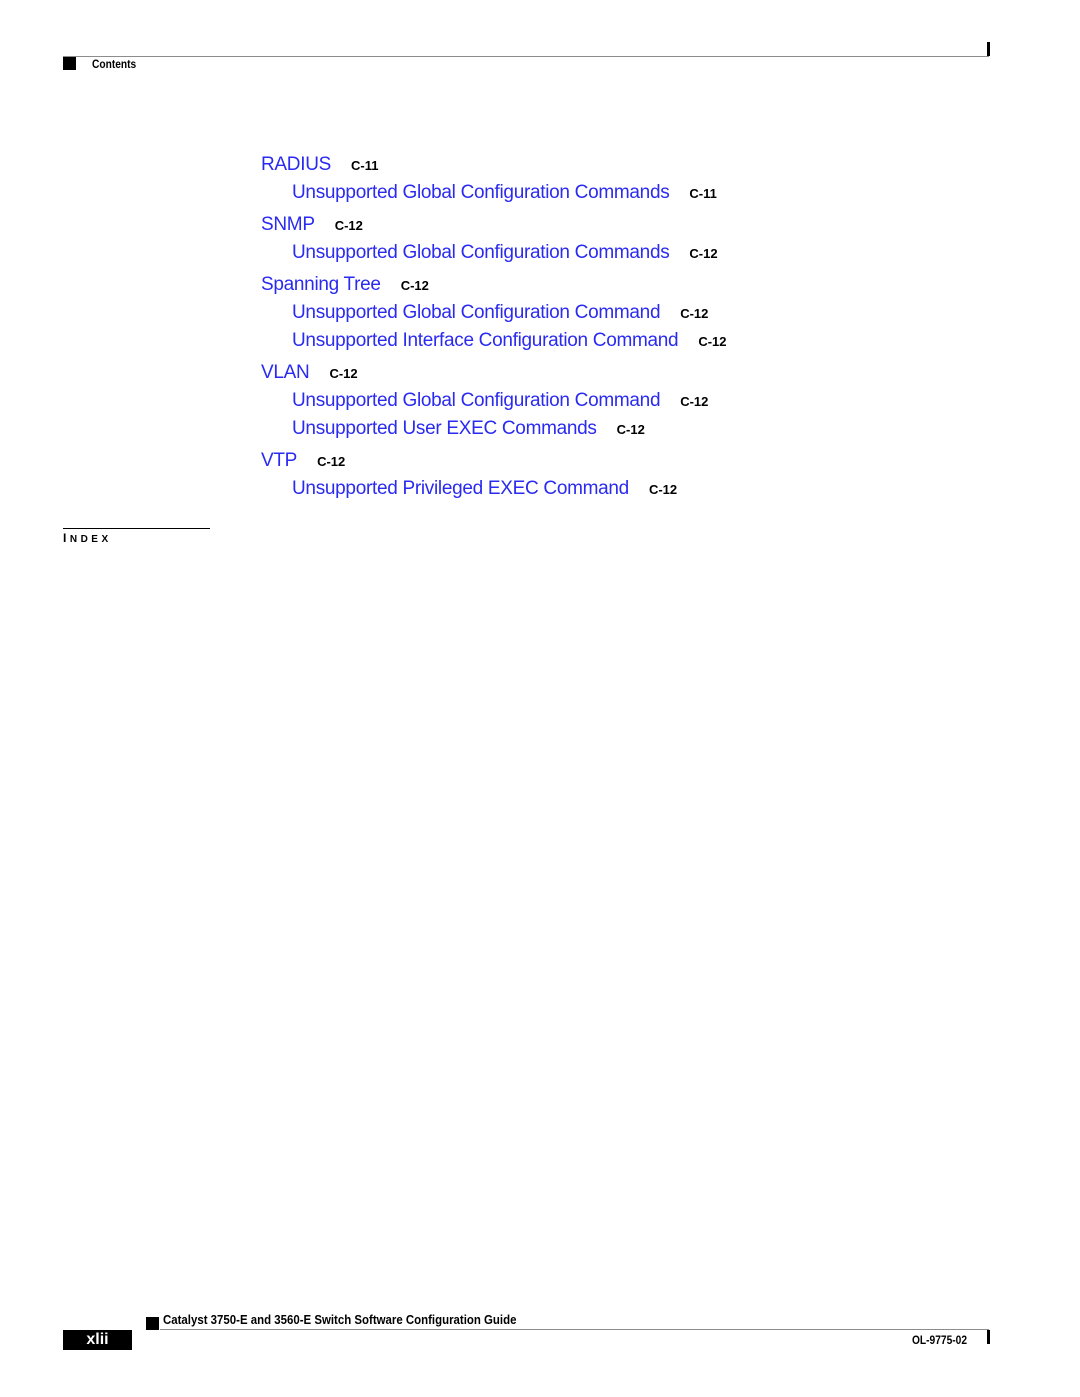  I want to click on index-heading: INDEX, so click(87, 538).